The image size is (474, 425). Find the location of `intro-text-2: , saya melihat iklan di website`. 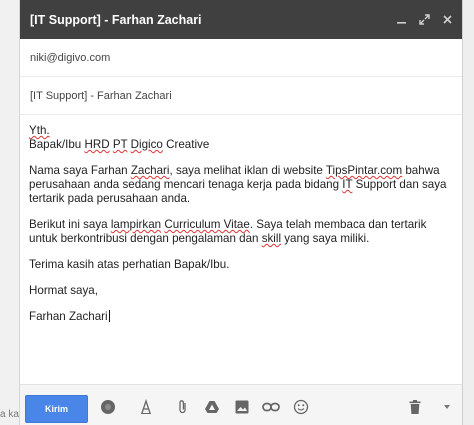

intro-text-2: , saya melihat iklan di website is located at coordinates (247, 170).